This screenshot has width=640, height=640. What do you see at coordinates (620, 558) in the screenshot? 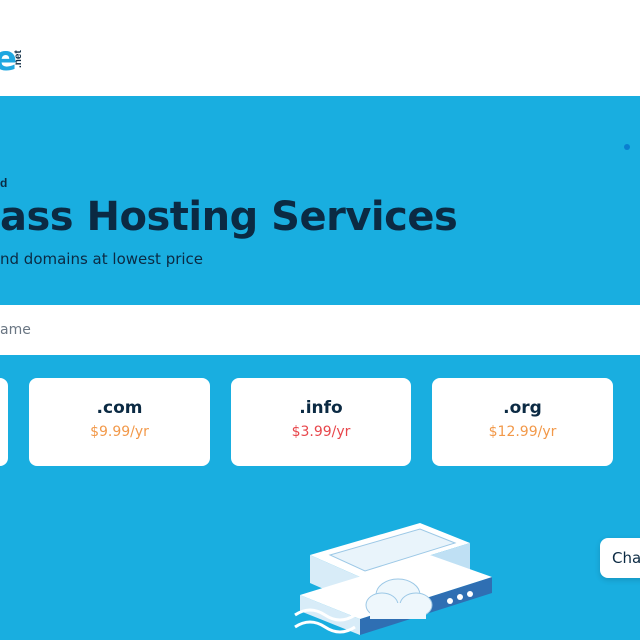
I see `chat-button: Cha` at bounding box center [620, 558].